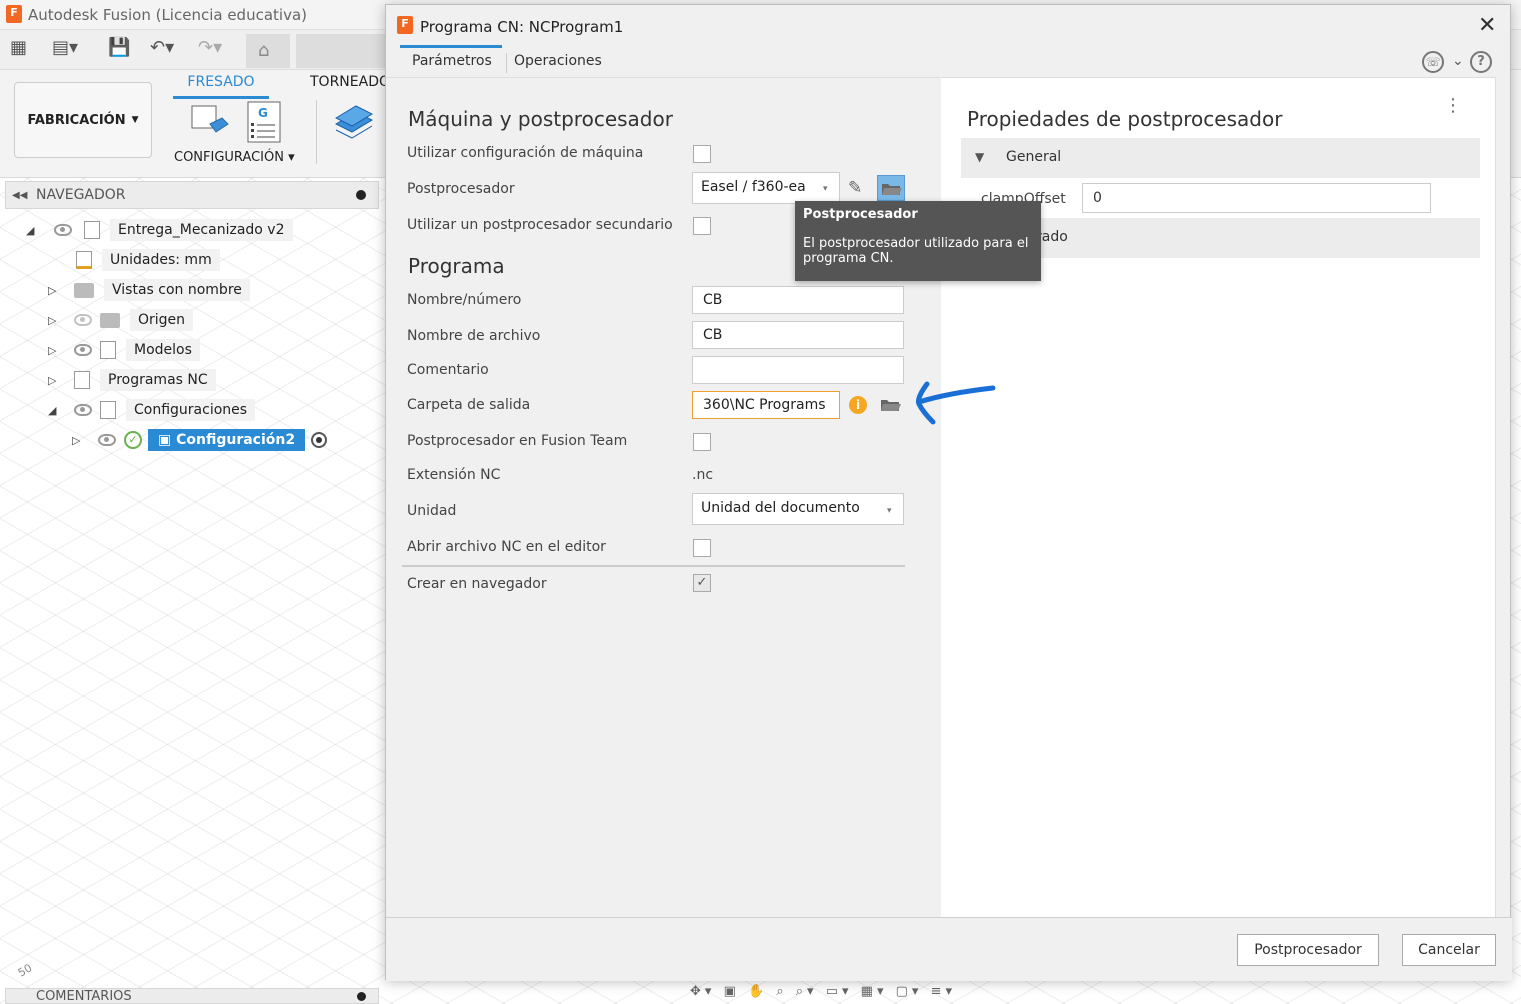 This screenshot has height=1004, width=1521. Describe the element at coordinates (316, 132) in the screenshot. I see `ribbon-divider` at that location.